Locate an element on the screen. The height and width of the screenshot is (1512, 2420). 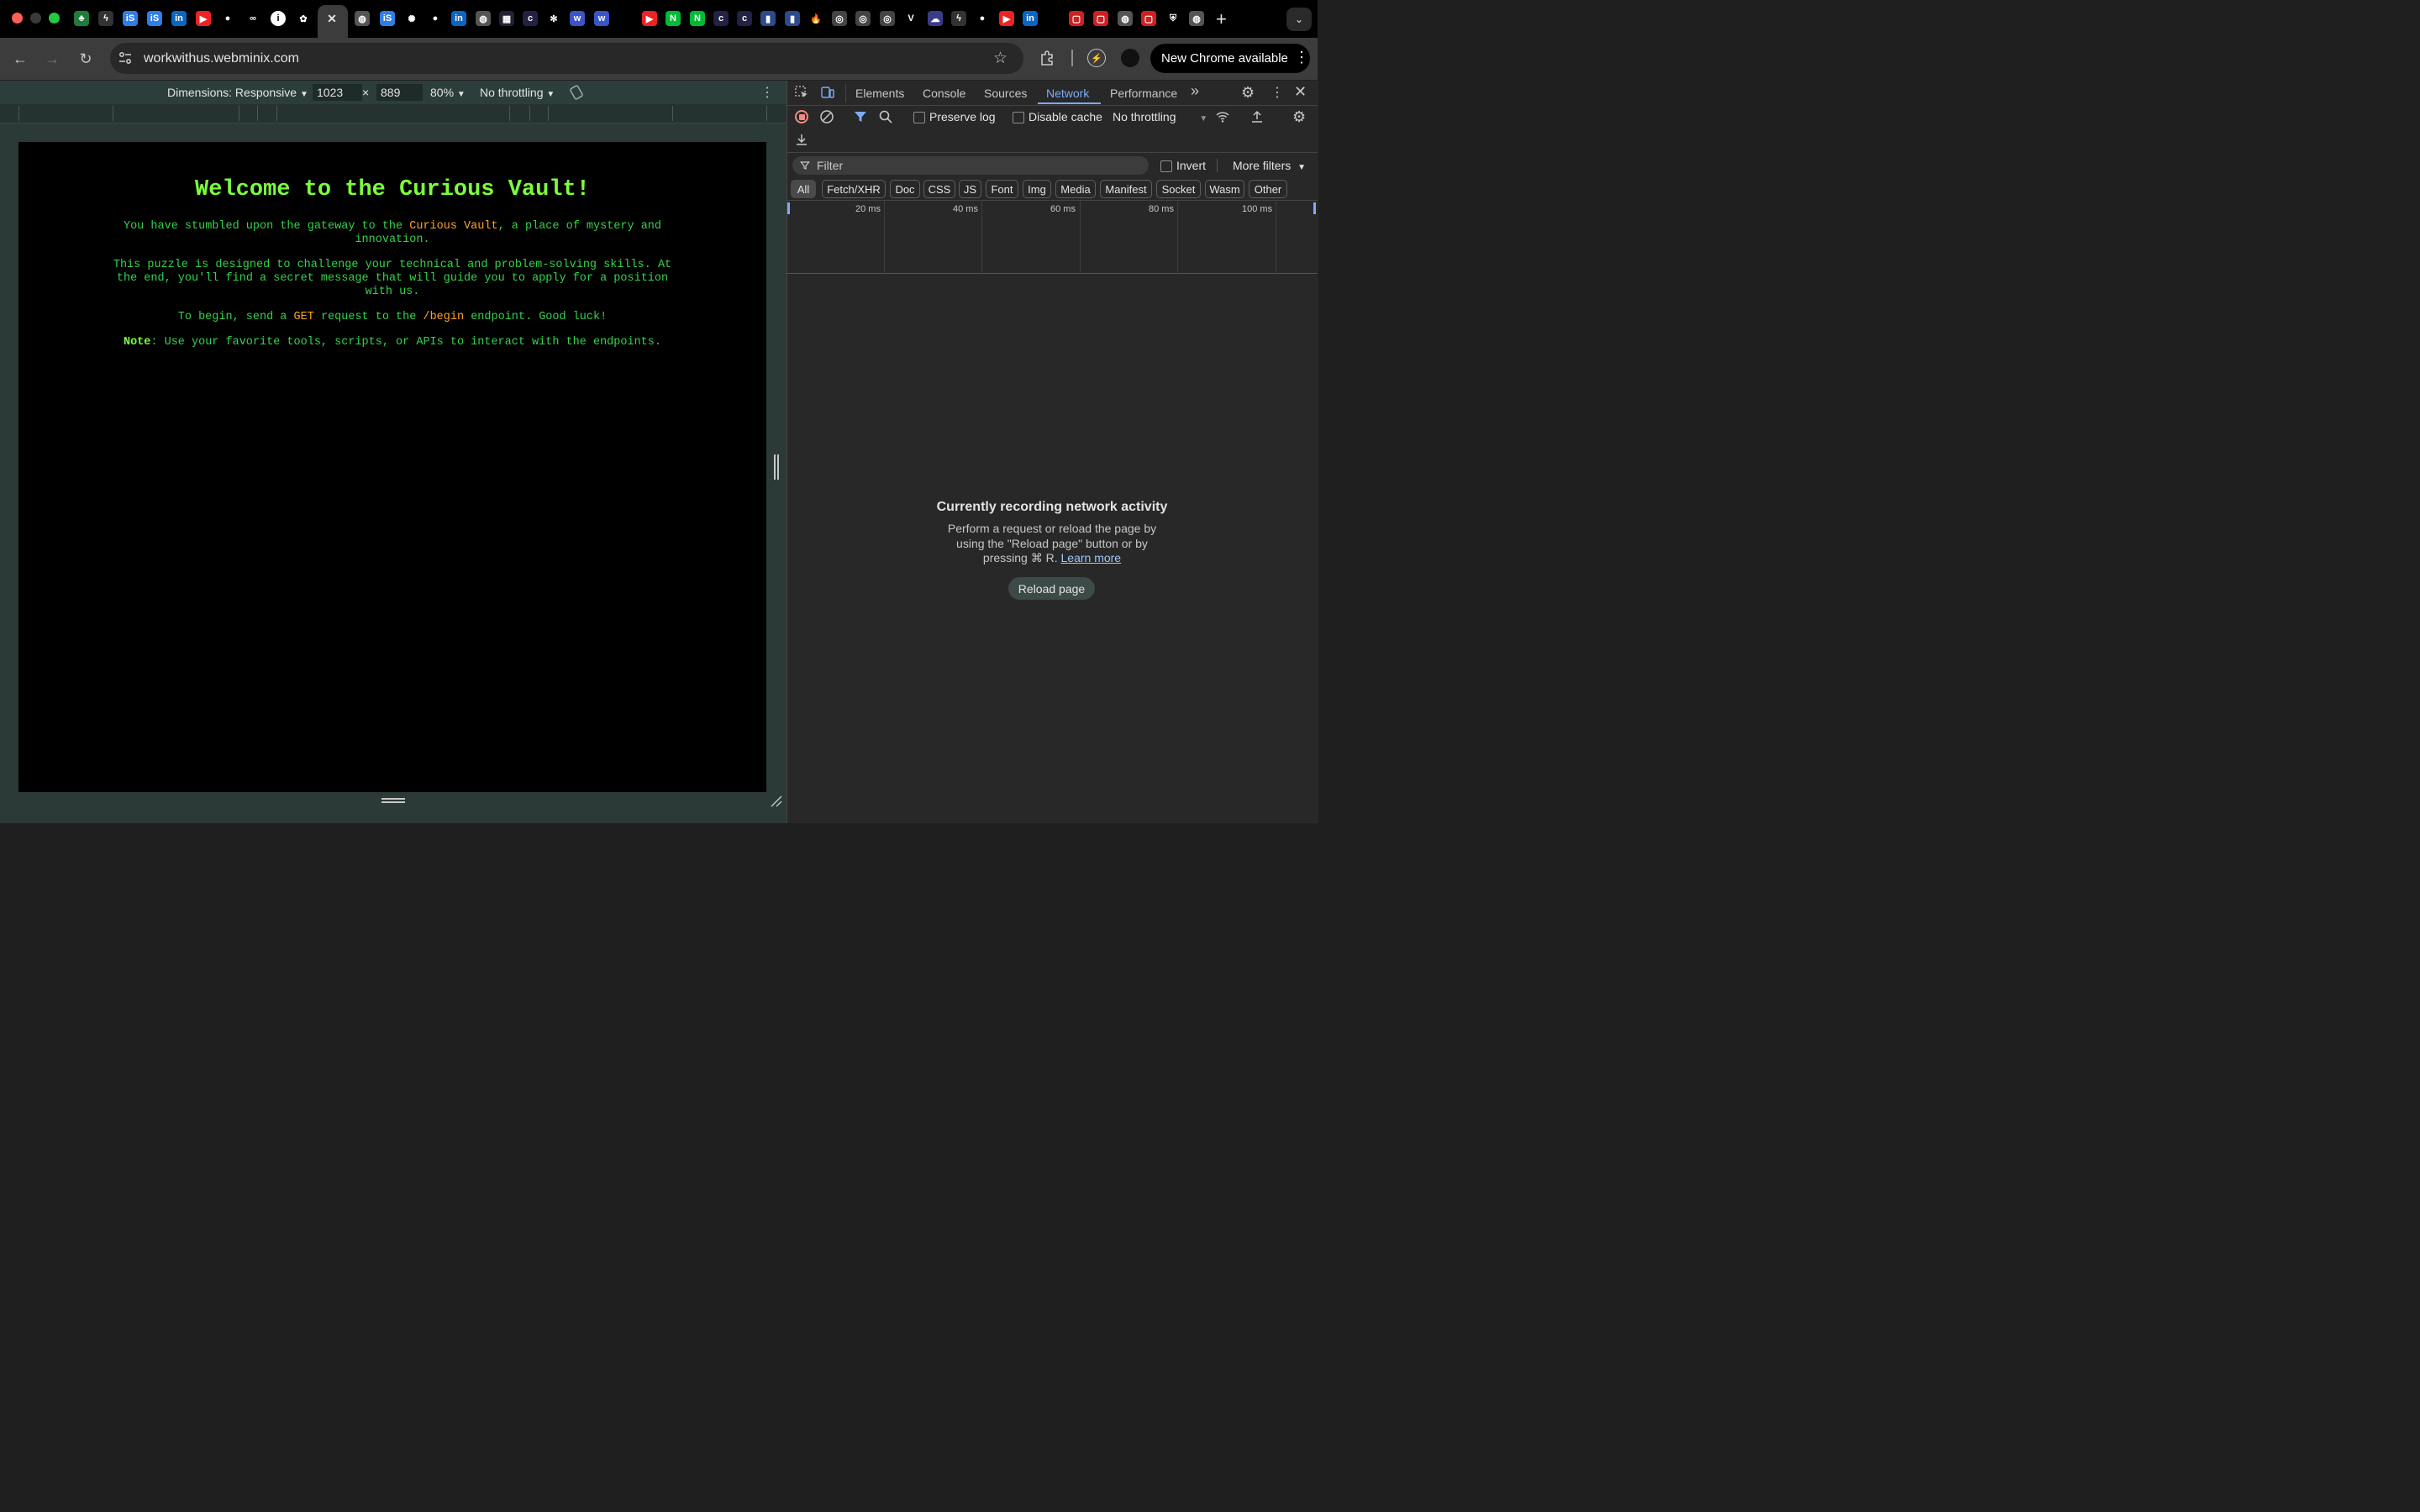
clear-icon is located at coordinates (826, 116).